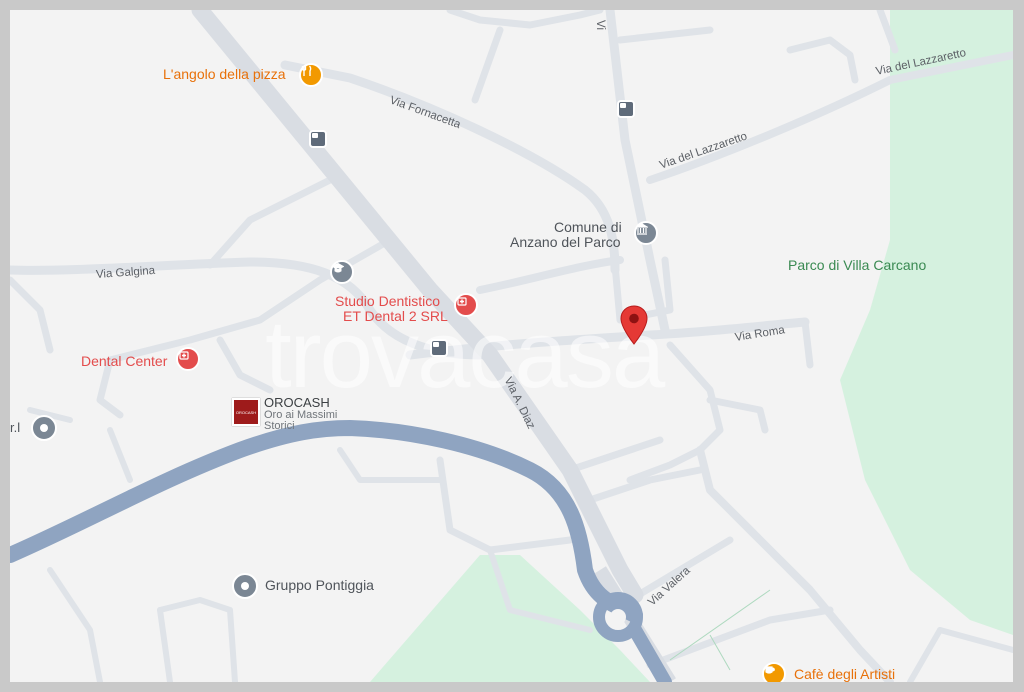 The height and width of the screenshot is (692, 1024). Describe the element at coordinates (600, 25) in the screenshot. I see `road-label-top-fragment: Vi` at that location.